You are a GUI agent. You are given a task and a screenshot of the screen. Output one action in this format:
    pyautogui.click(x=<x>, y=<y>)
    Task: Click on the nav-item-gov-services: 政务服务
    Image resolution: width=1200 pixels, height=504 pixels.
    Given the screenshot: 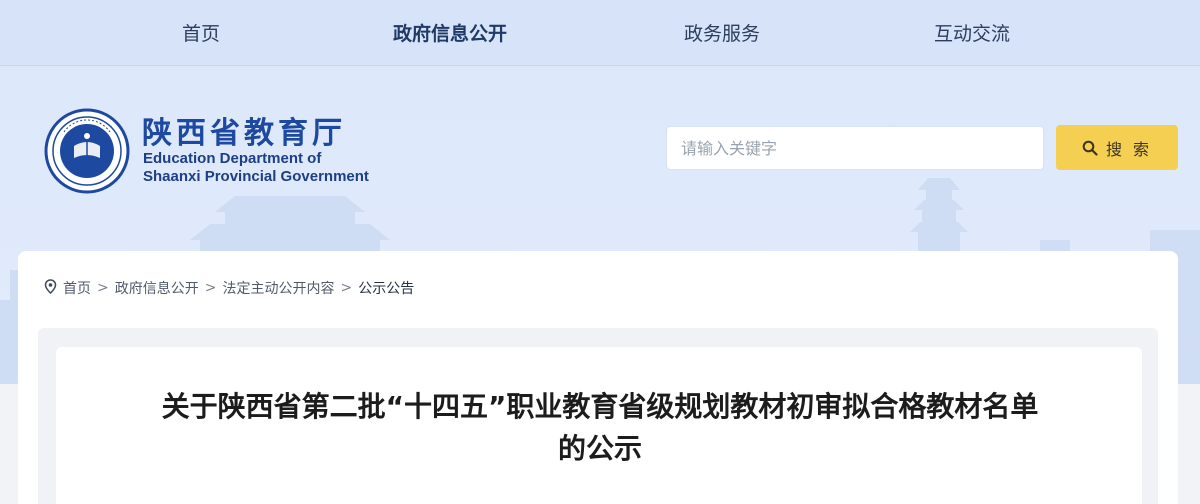 What is the action you would take?
    pyautogui.click(x=722, y=34)
    